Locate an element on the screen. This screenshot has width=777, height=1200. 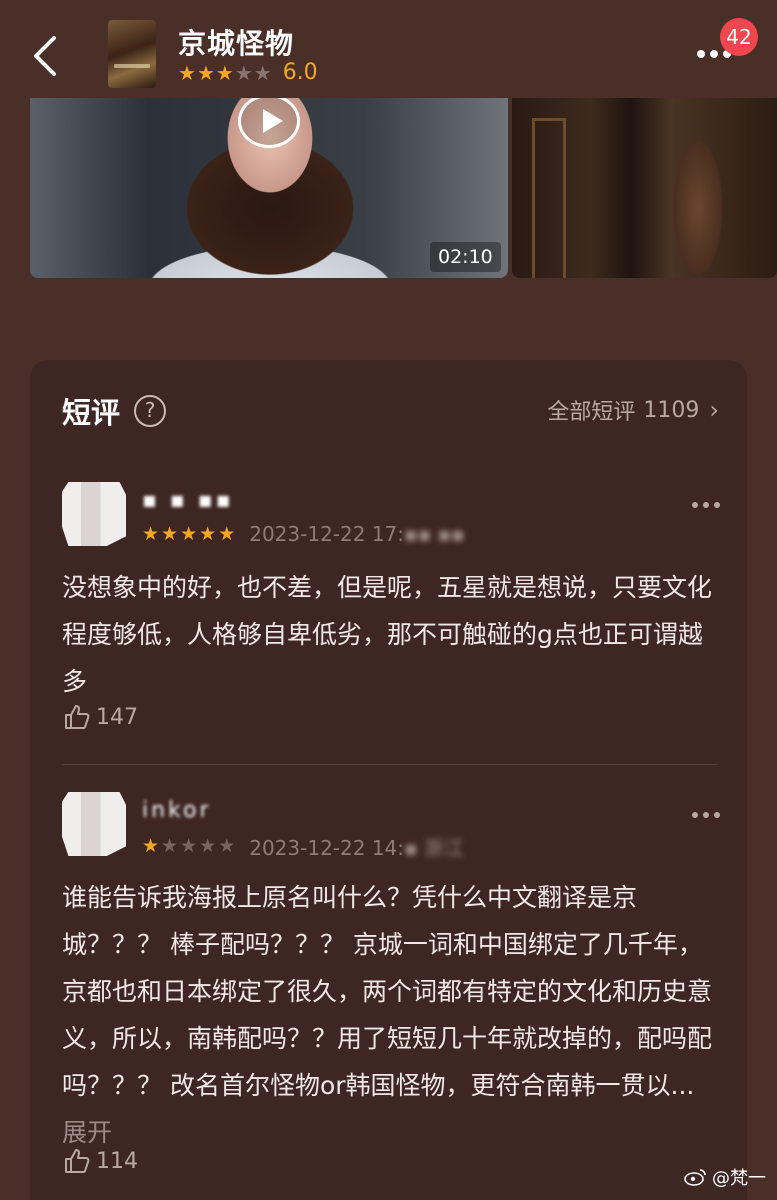
weibo-icon is located at coordinates (695, 1177).